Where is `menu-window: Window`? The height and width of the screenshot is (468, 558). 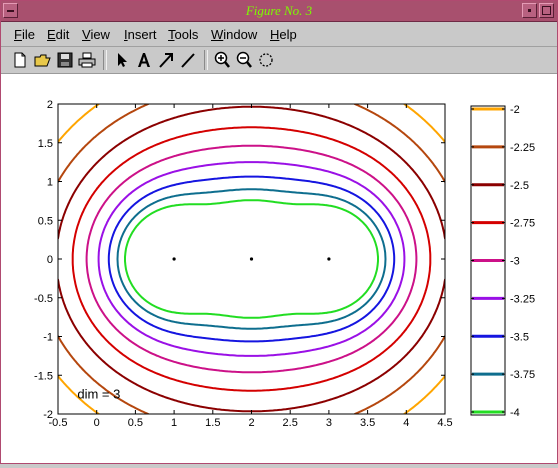
menu-window: Window is located at coordinates (234, 34).